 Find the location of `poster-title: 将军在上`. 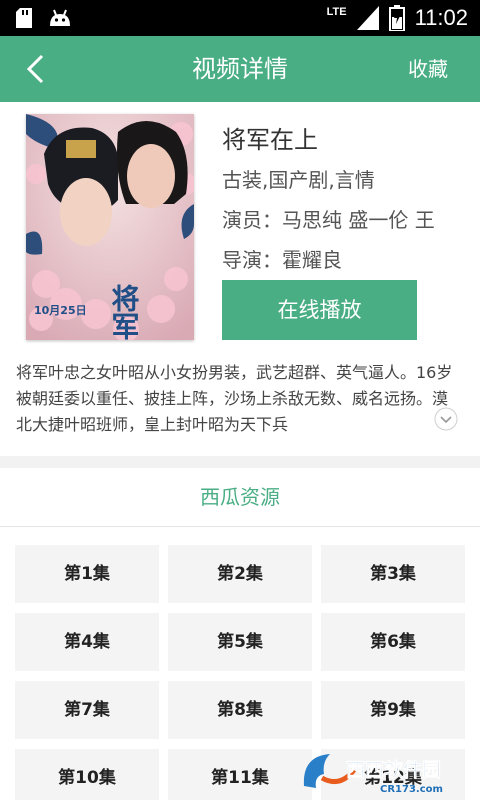

poster-title: 将军在上 is located at coordinates (124, 312).